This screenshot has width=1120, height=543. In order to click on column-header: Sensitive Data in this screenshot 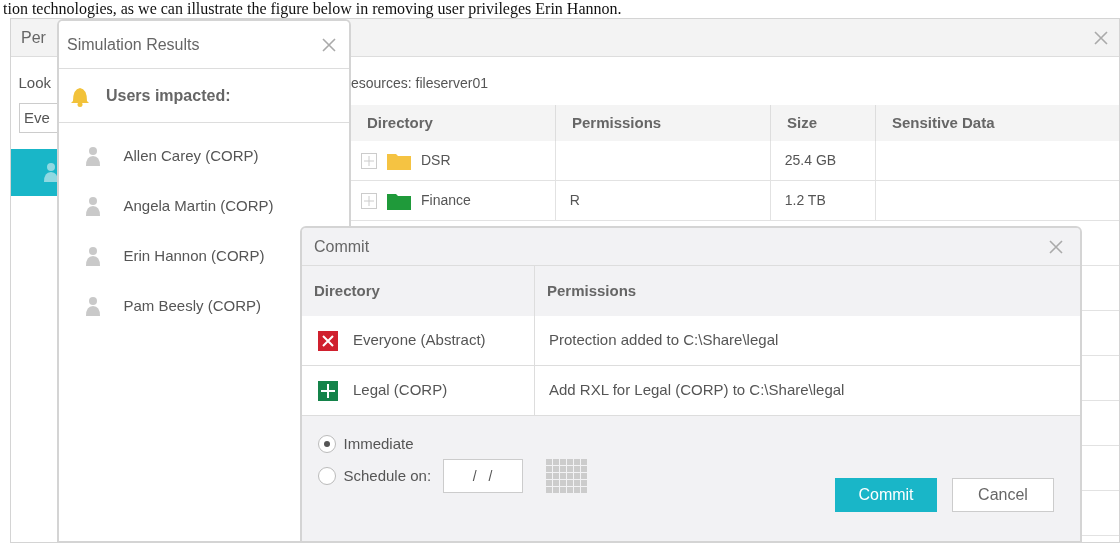, I will do `click(997, 123)`.